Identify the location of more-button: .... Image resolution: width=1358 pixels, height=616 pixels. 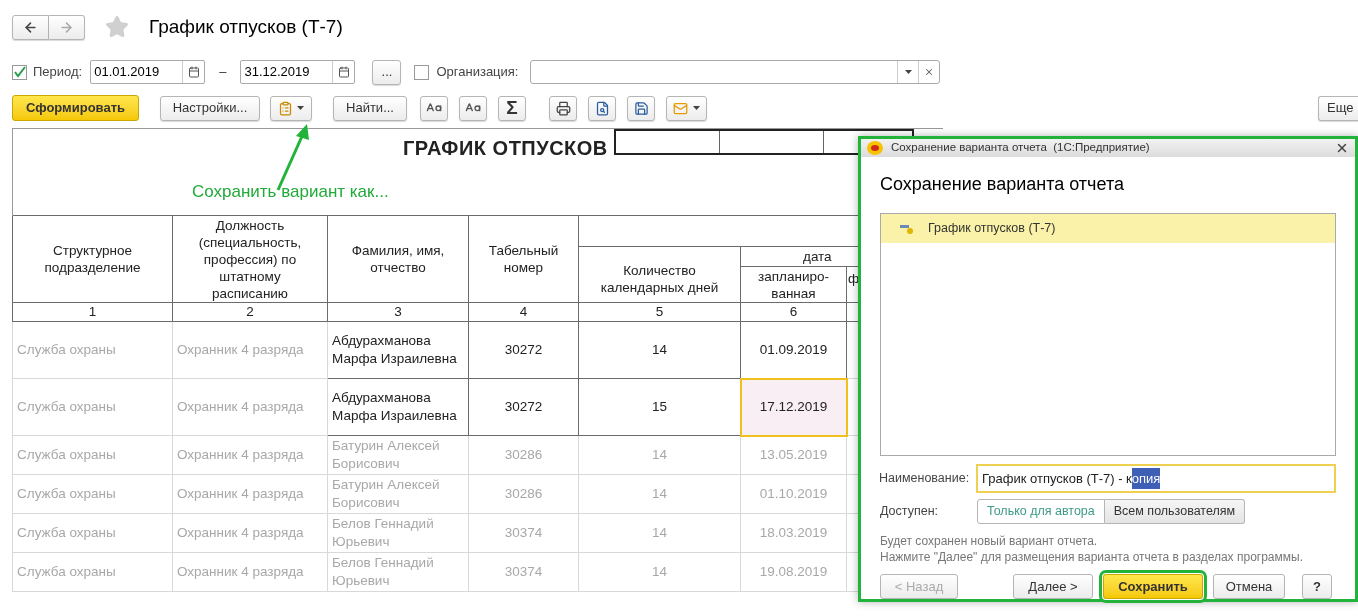
(387, 72).